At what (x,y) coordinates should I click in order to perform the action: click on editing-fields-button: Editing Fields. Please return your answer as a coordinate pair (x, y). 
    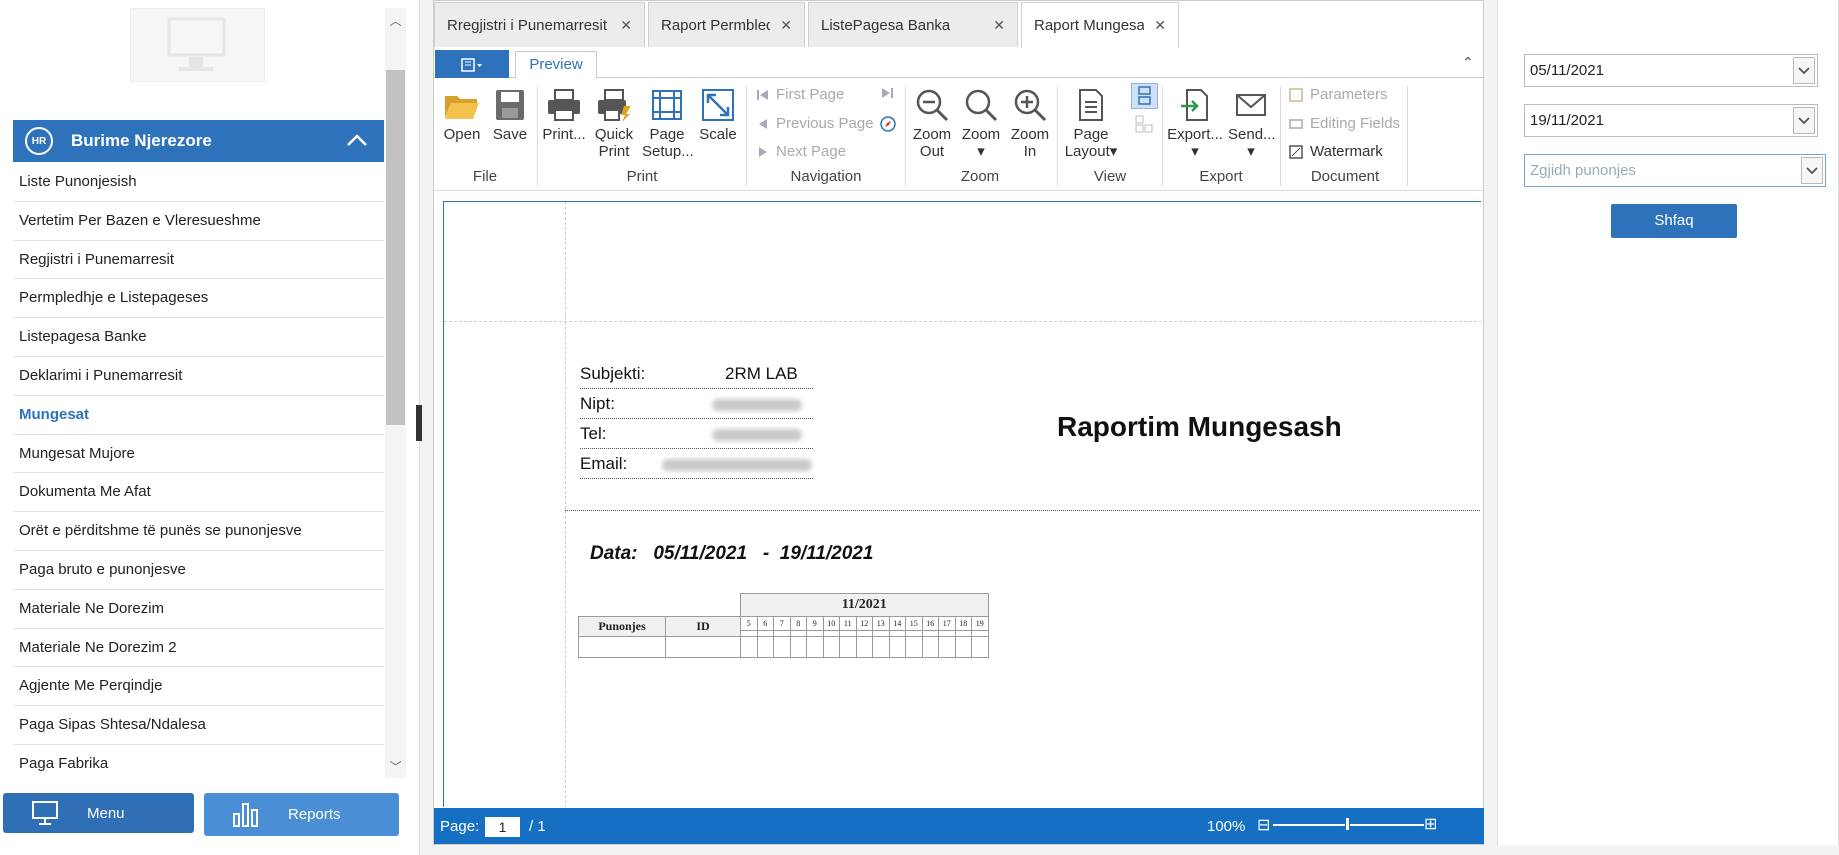
    Looking at the image, I should click on (1344, 123).